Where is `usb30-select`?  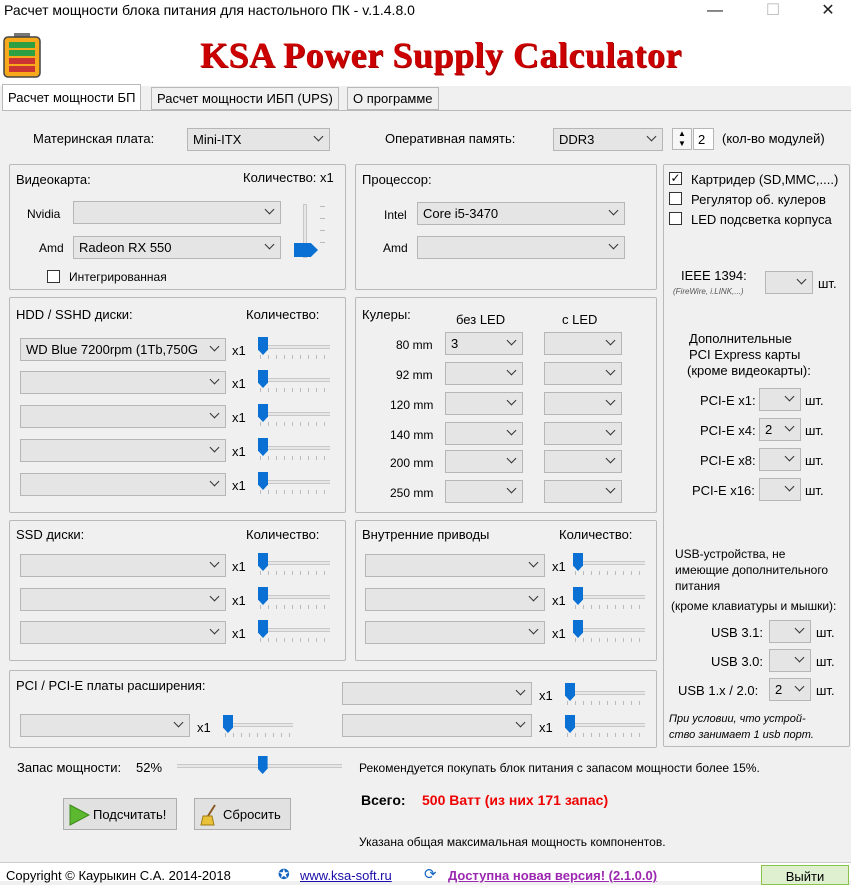 usb30-select is located at coordinates (790, 660).